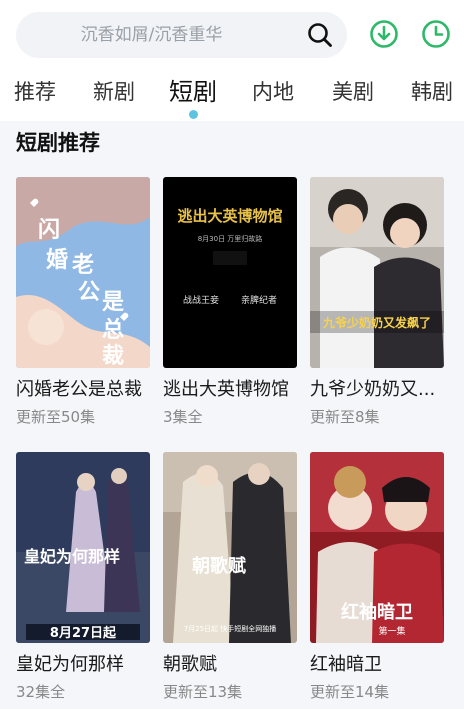  I want to click on poster-image: 皇妃为何那样 8月27日起, so click(83, 547).